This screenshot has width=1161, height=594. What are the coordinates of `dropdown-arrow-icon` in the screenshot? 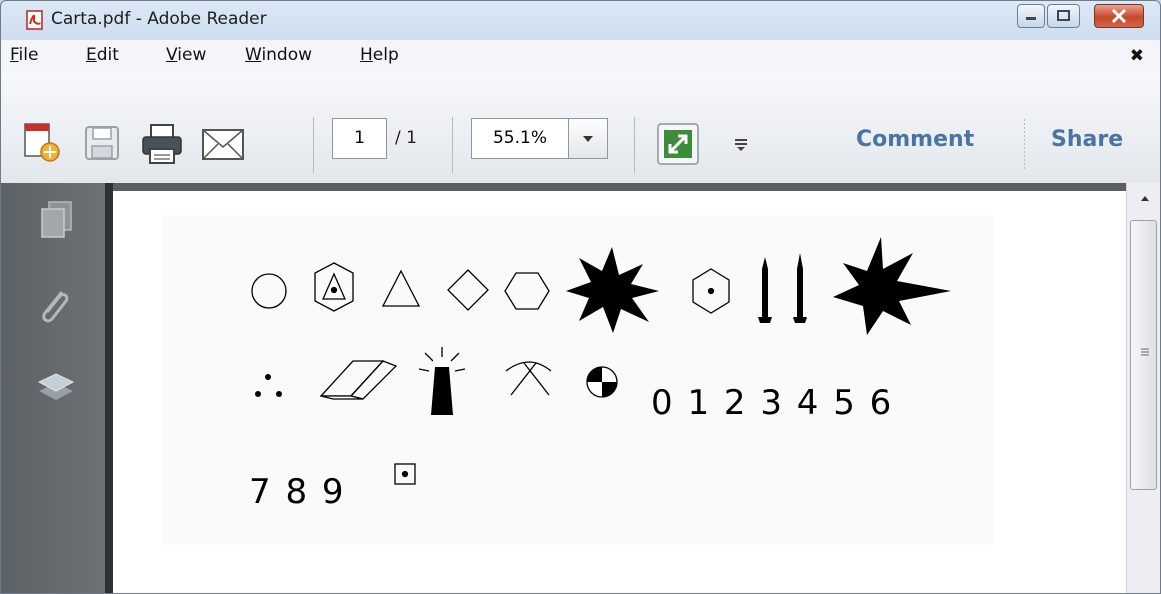 It's located at (588, 139).